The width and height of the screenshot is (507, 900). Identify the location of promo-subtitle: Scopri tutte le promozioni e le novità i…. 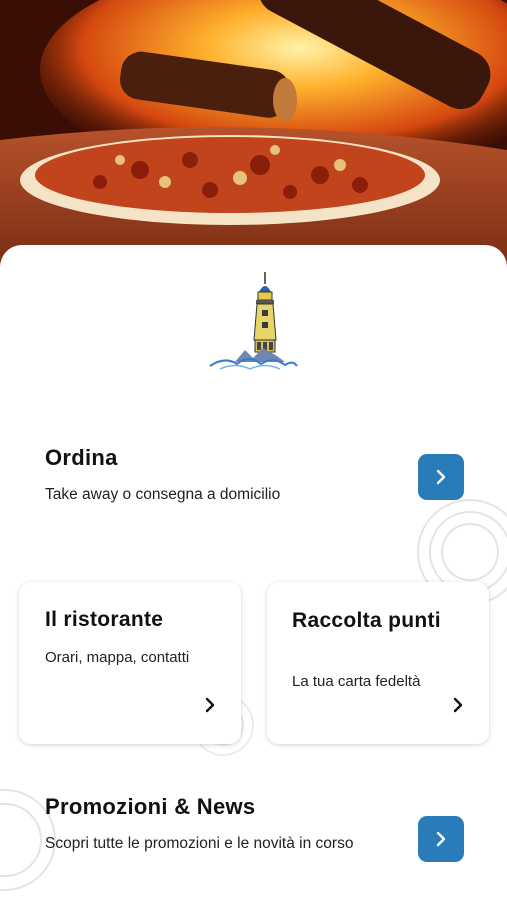
(199, 843).